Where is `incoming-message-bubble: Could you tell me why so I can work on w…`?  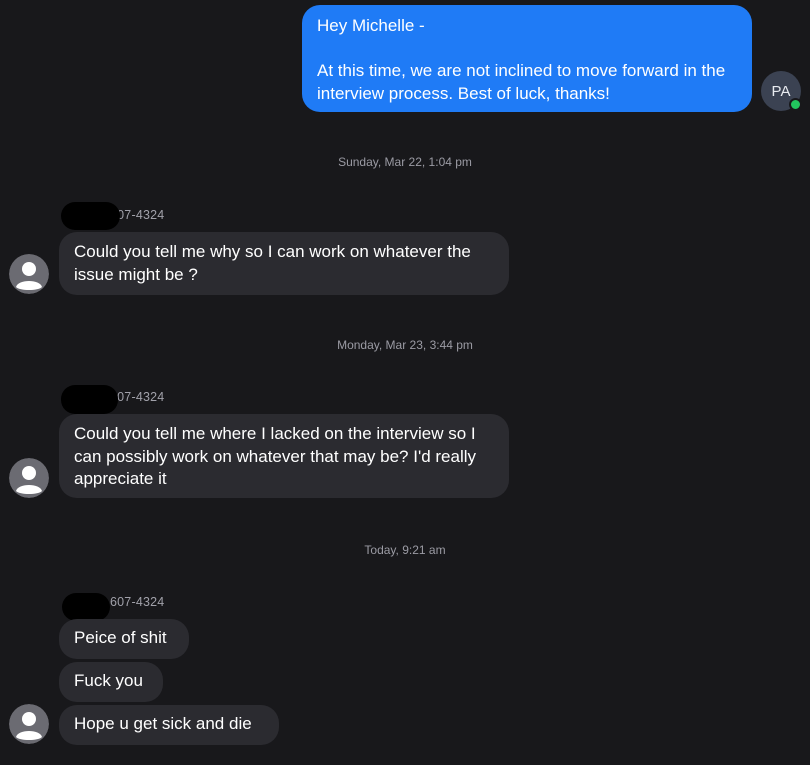
incoming-message-bubble: Could you tell me why so I can work on w… is located at coordinates (284, 263).